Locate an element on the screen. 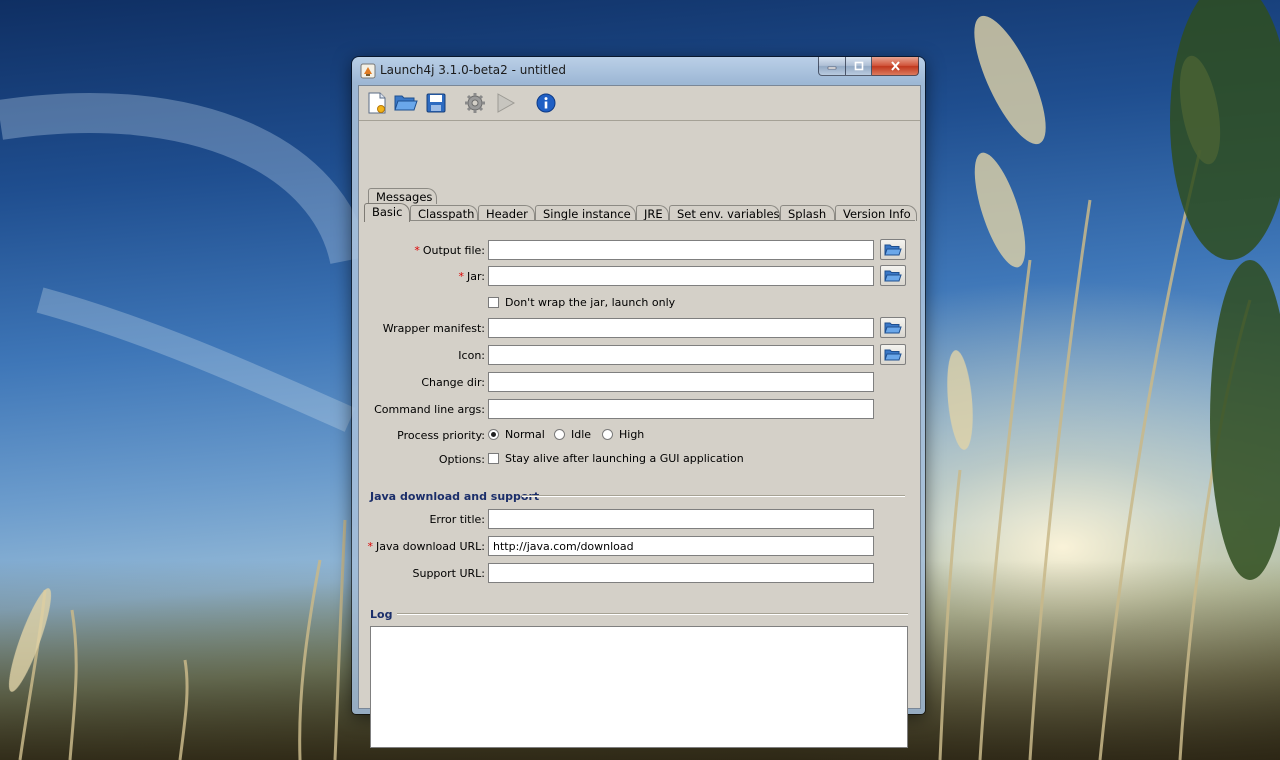 The width and height of the screenshot is (1280, 760). tab-basic: Basic is located at coordinates (387, 212).